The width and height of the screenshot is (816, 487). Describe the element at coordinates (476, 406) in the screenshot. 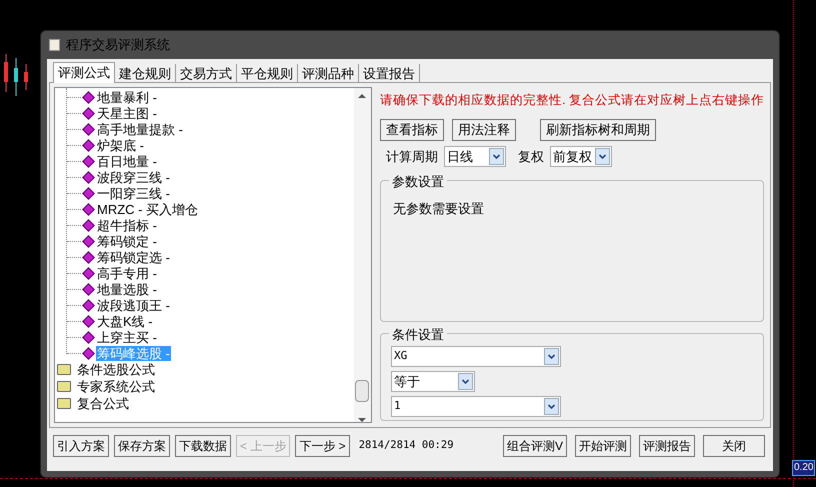

I see `value-select: 1` at that location.